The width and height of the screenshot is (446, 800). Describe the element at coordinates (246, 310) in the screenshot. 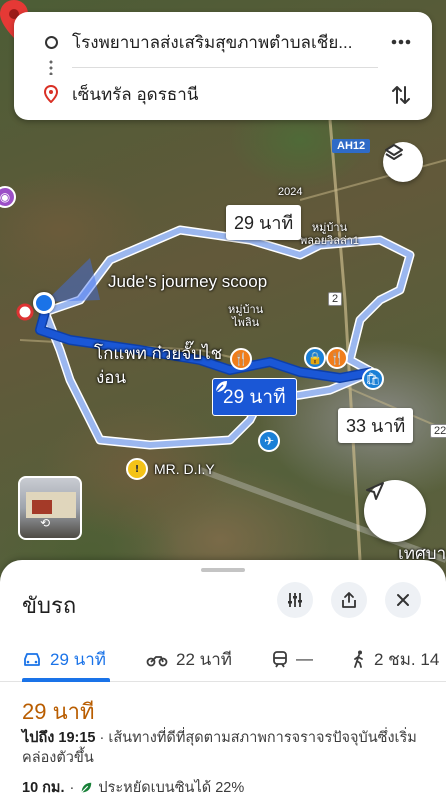

I see `village-pailin-line1: หมู่บ้าน` at that location.